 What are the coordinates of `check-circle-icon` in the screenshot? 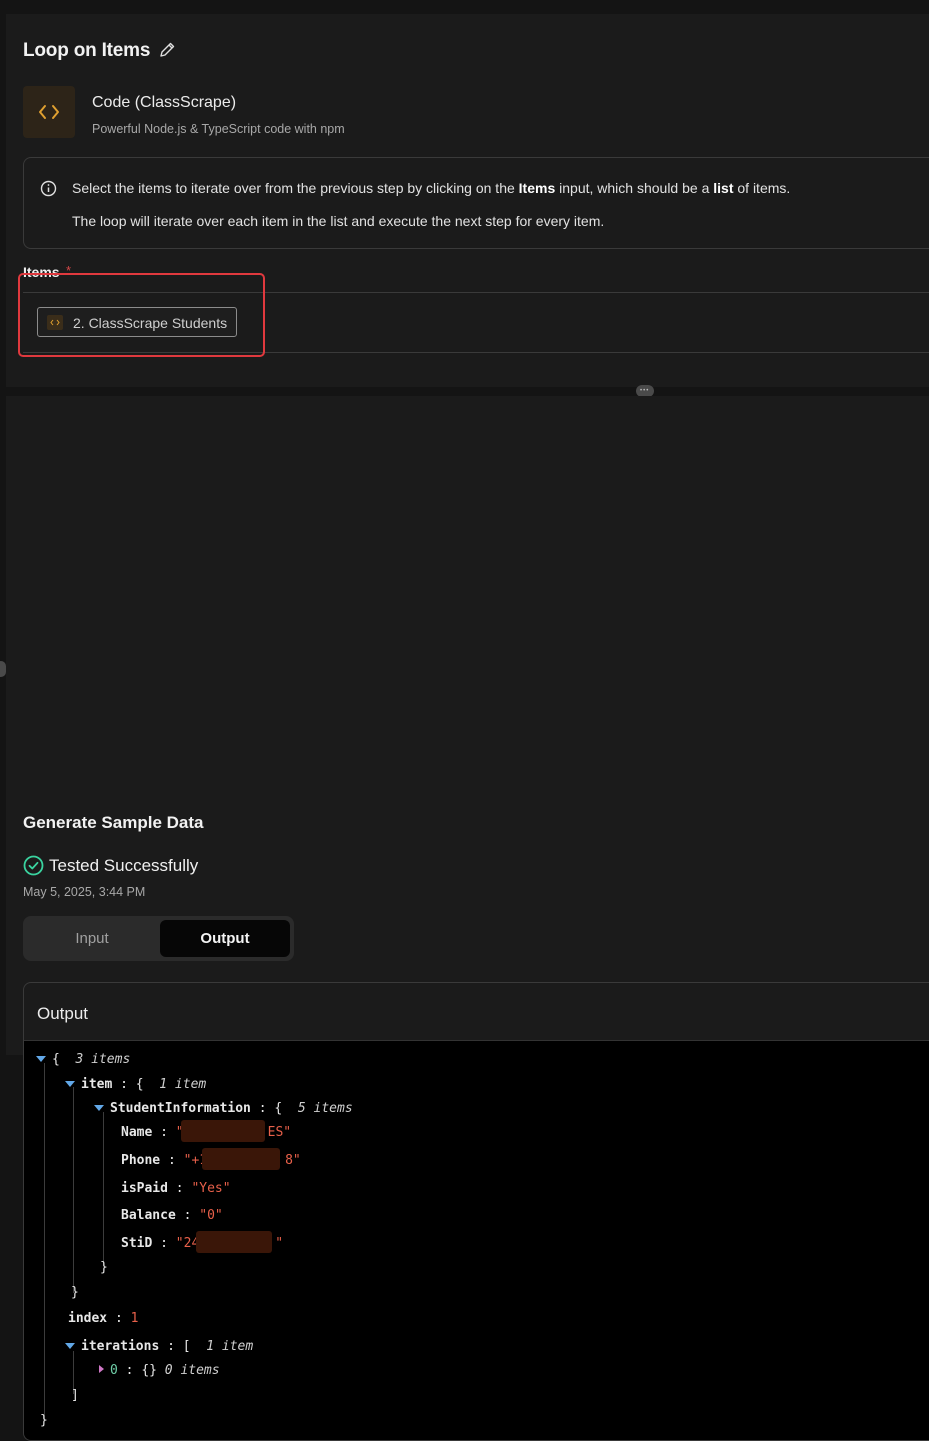 It's located at (33, 865).